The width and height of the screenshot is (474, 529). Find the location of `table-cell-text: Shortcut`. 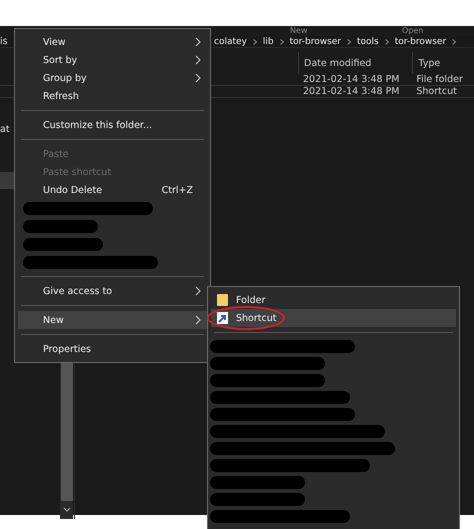

table-cell-text: Shortcut is located at coordinates (437, 91).